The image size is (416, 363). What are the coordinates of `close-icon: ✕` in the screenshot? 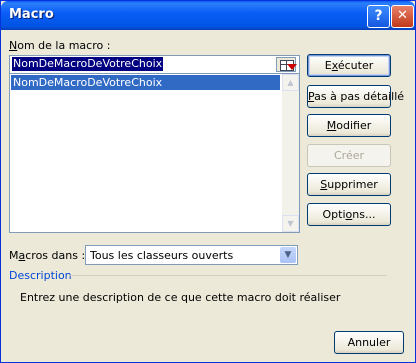 It's located at (402, 16).